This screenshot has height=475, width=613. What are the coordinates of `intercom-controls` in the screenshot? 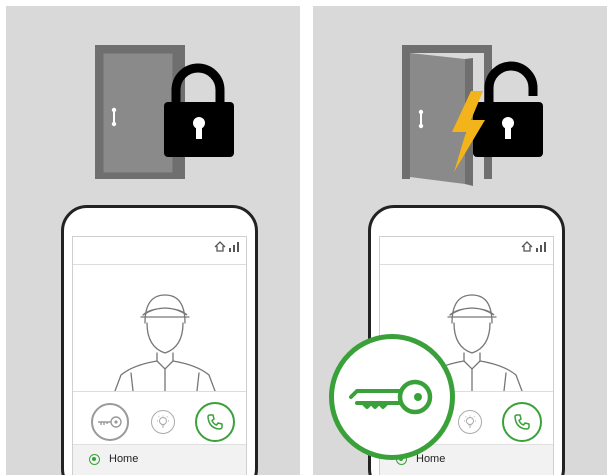 It's located at (159, 418).